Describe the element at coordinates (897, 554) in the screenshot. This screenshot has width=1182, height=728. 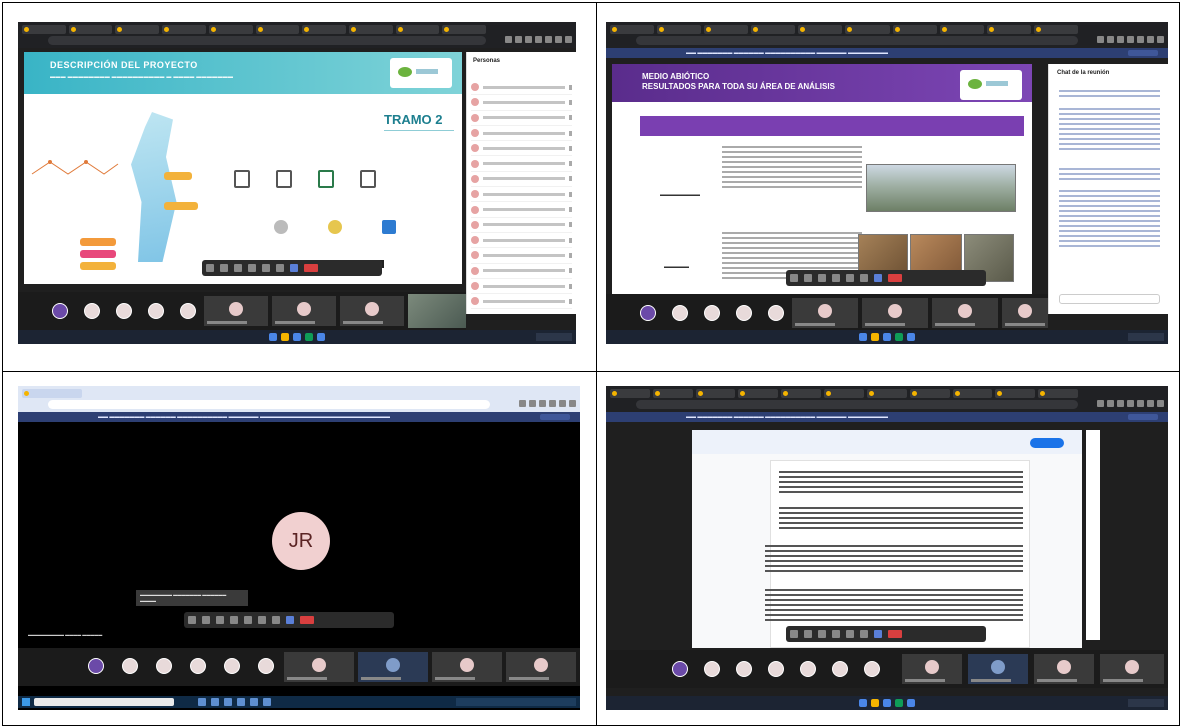
I see `document-page` at that location.